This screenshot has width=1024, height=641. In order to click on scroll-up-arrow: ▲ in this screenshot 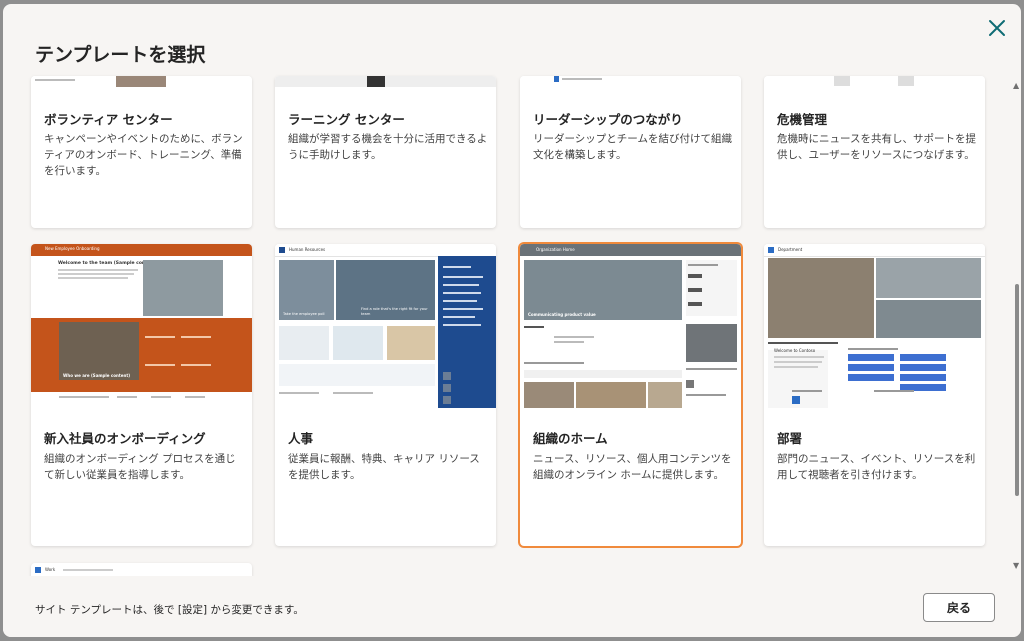, I will do `click(1016, 86)`.